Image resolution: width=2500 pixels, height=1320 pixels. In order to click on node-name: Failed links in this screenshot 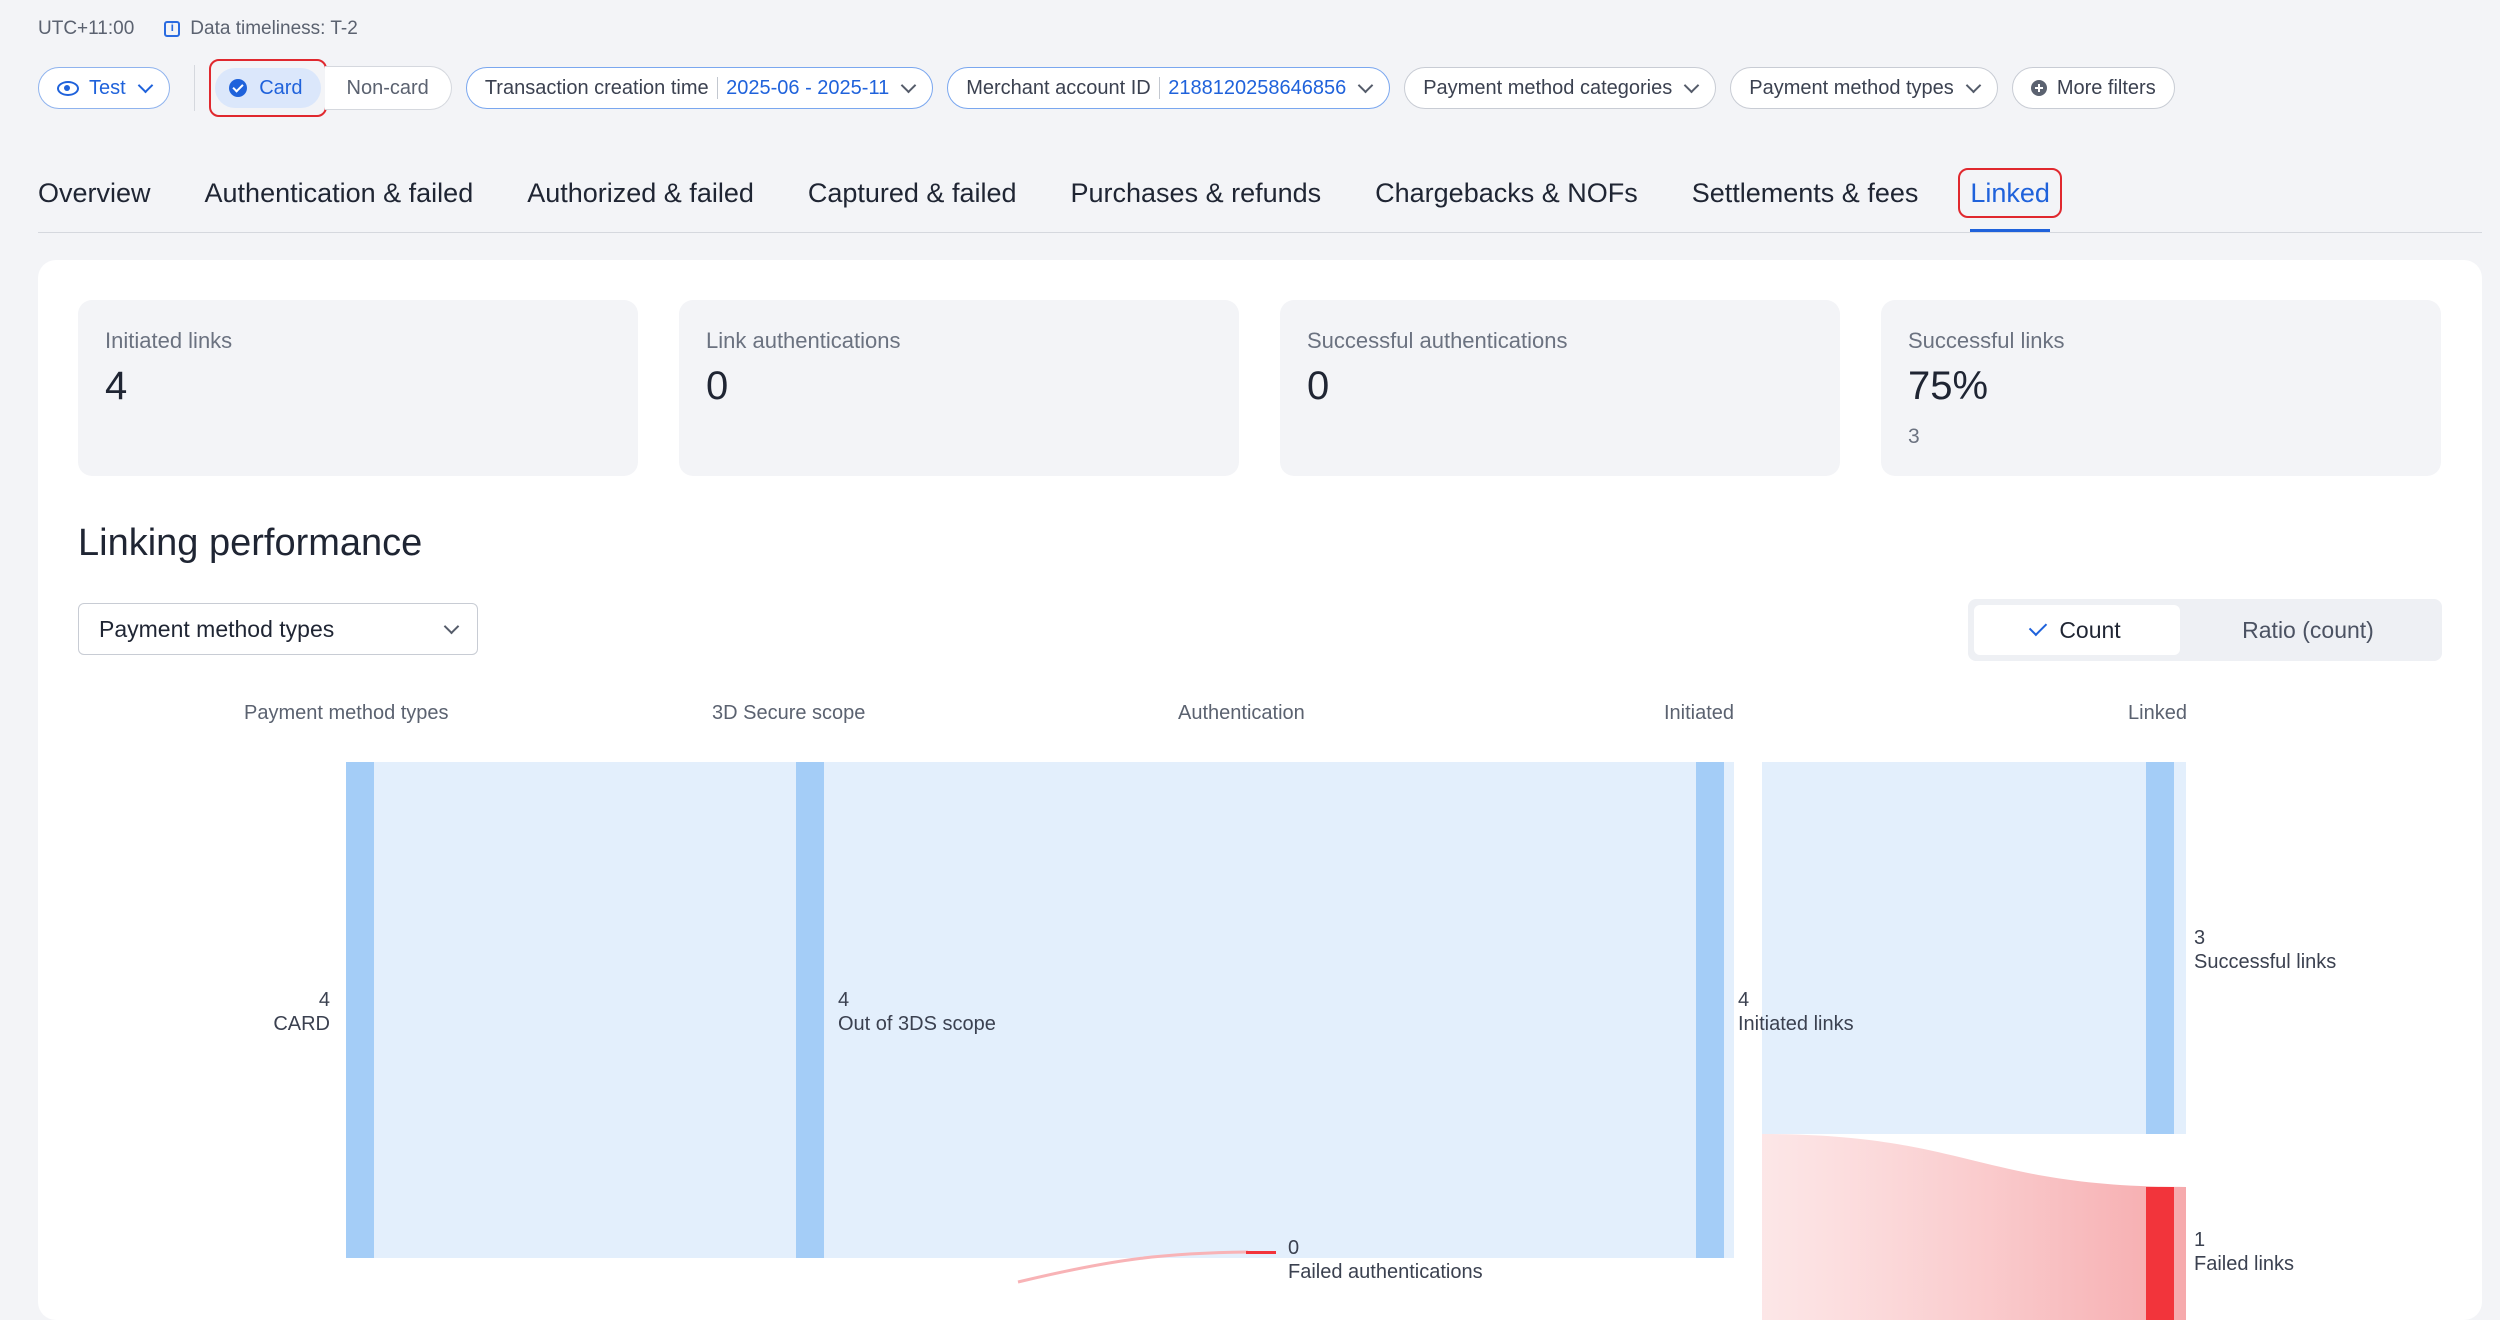, I will do `click(2244, 1264)`.